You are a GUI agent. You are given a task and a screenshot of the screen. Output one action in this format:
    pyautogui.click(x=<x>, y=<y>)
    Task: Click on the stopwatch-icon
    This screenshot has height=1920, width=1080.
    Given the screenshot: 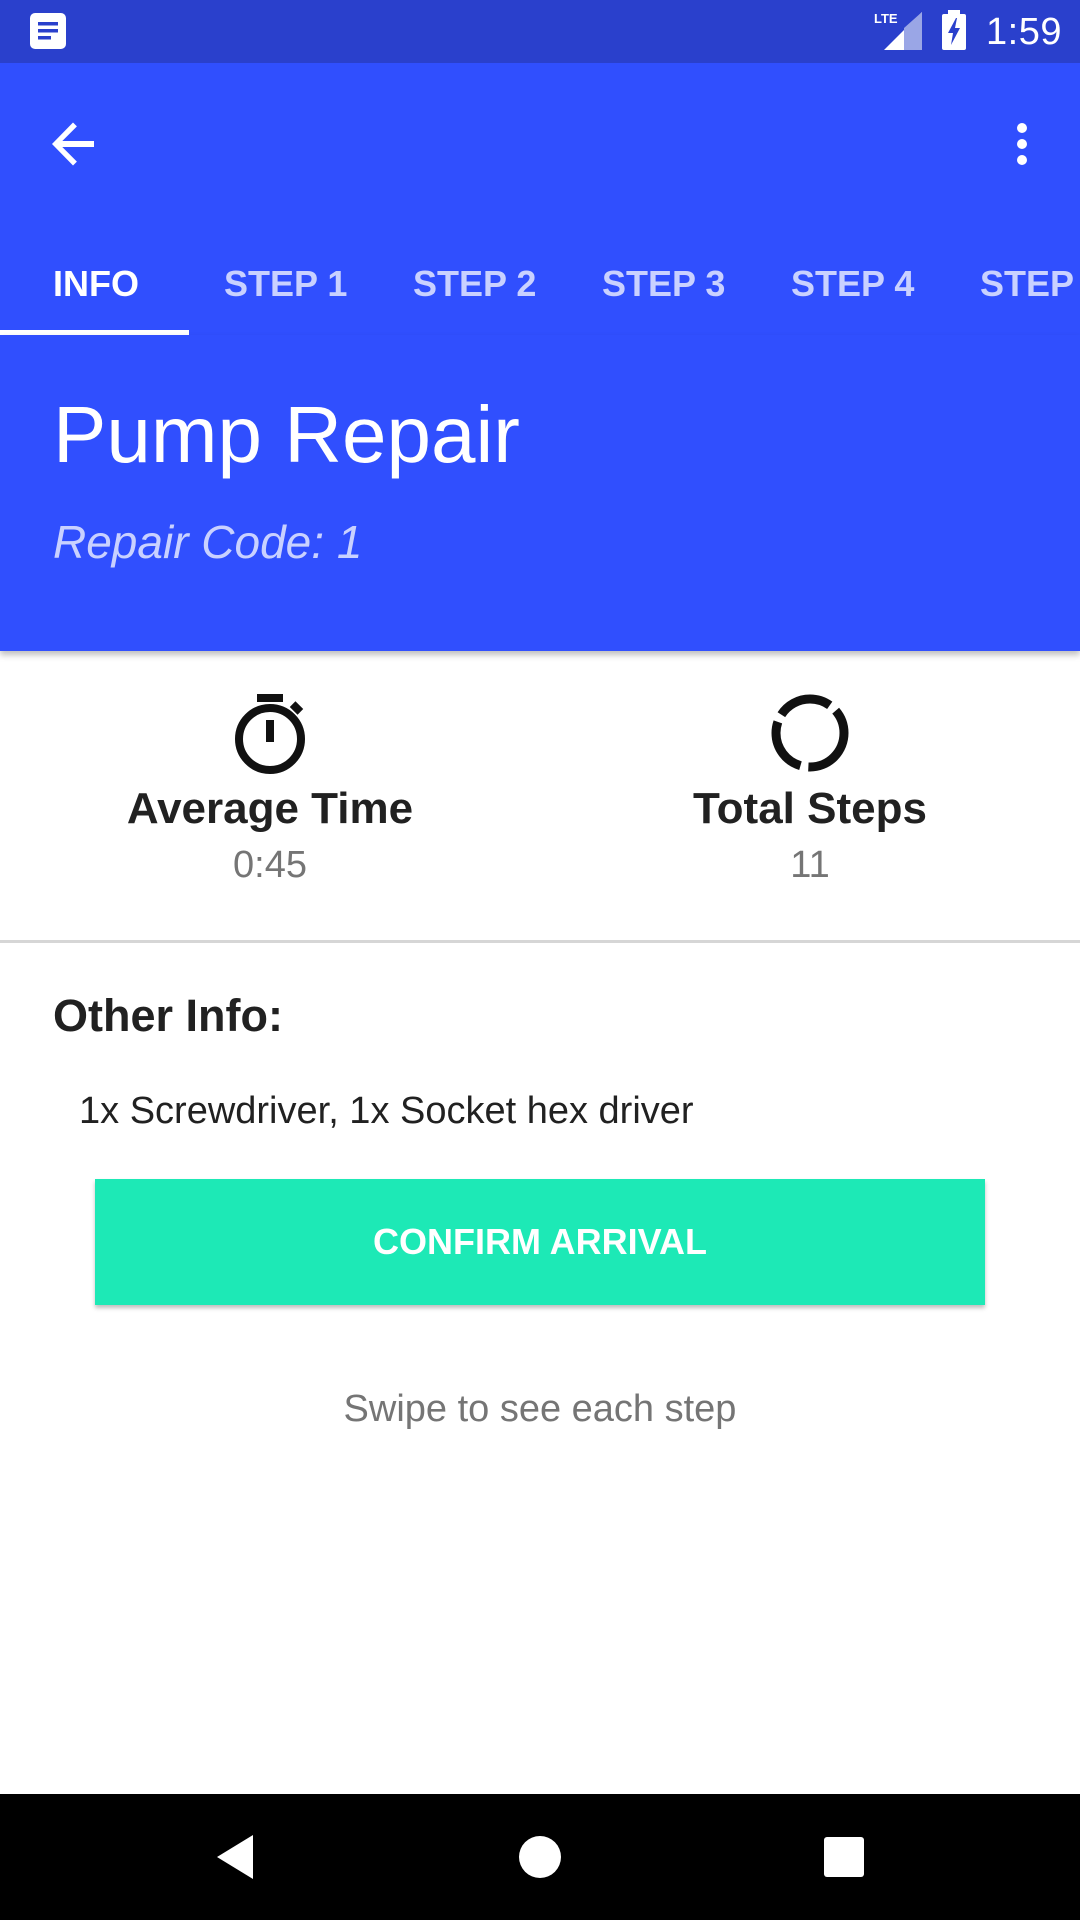 What is the action you would take?
    pyautogui.click(x=270, y=734)
    